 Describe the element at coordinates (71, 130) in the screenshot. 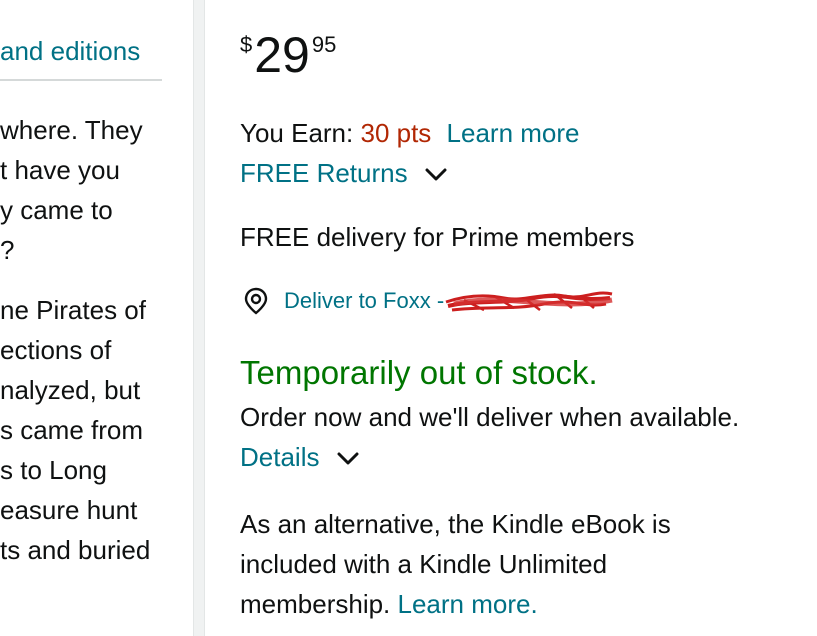

I see `description-line: where. They` at that location.